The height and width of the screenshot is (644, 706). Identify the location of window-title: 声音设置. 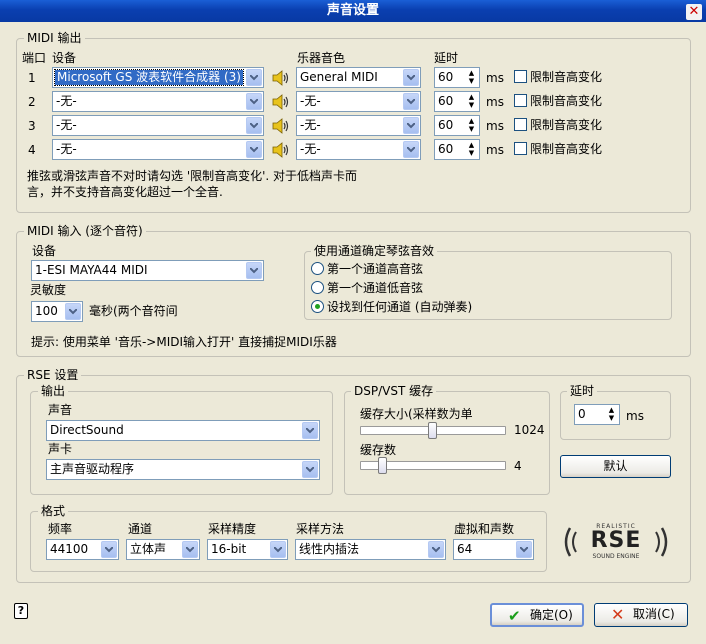
(353, 11).